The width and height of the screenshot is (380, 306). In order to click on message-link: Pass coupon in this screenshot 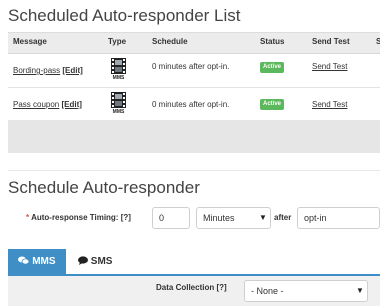, I will do `click(36, 104)`.